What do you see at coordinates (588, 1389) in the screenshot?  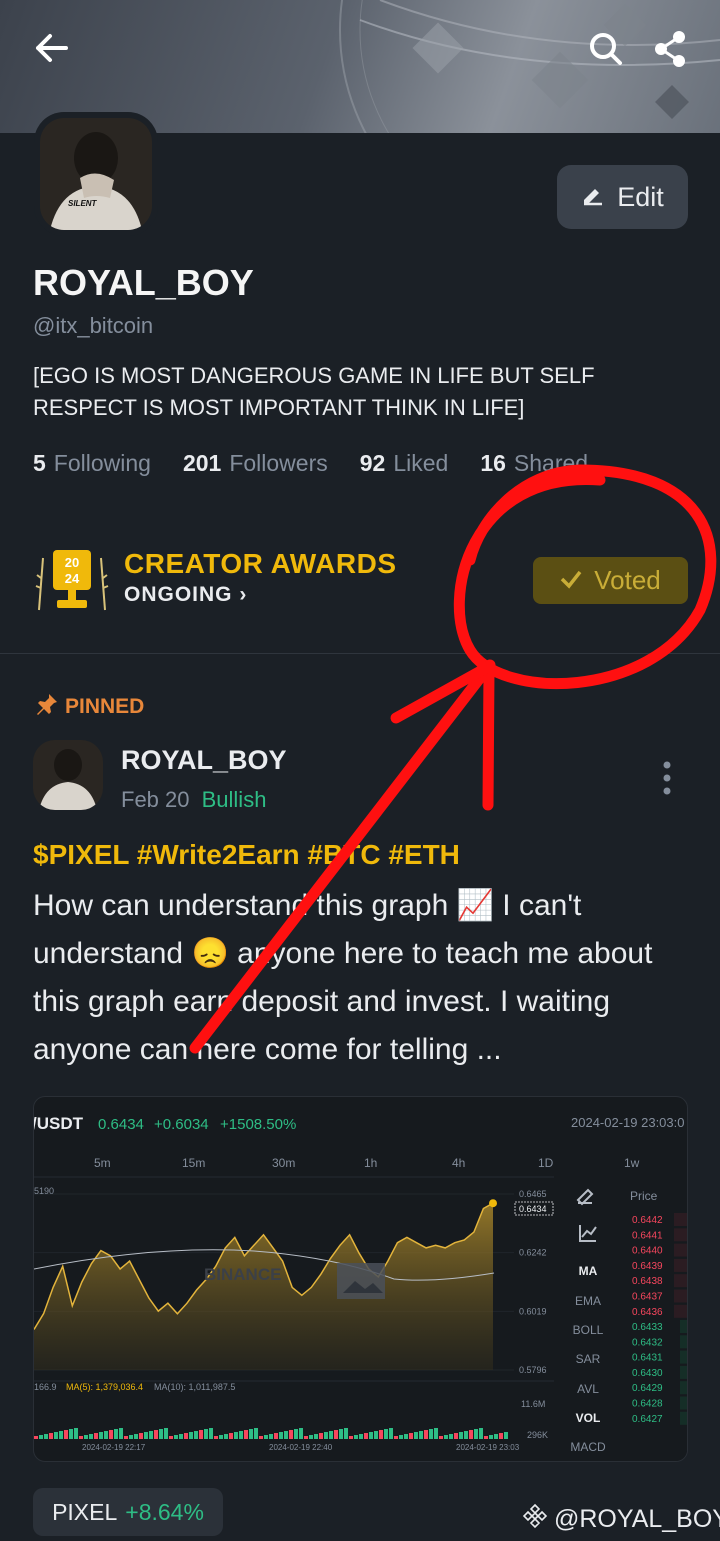 I see `indicator-item: AVL` at bounding box center [588, 1389].